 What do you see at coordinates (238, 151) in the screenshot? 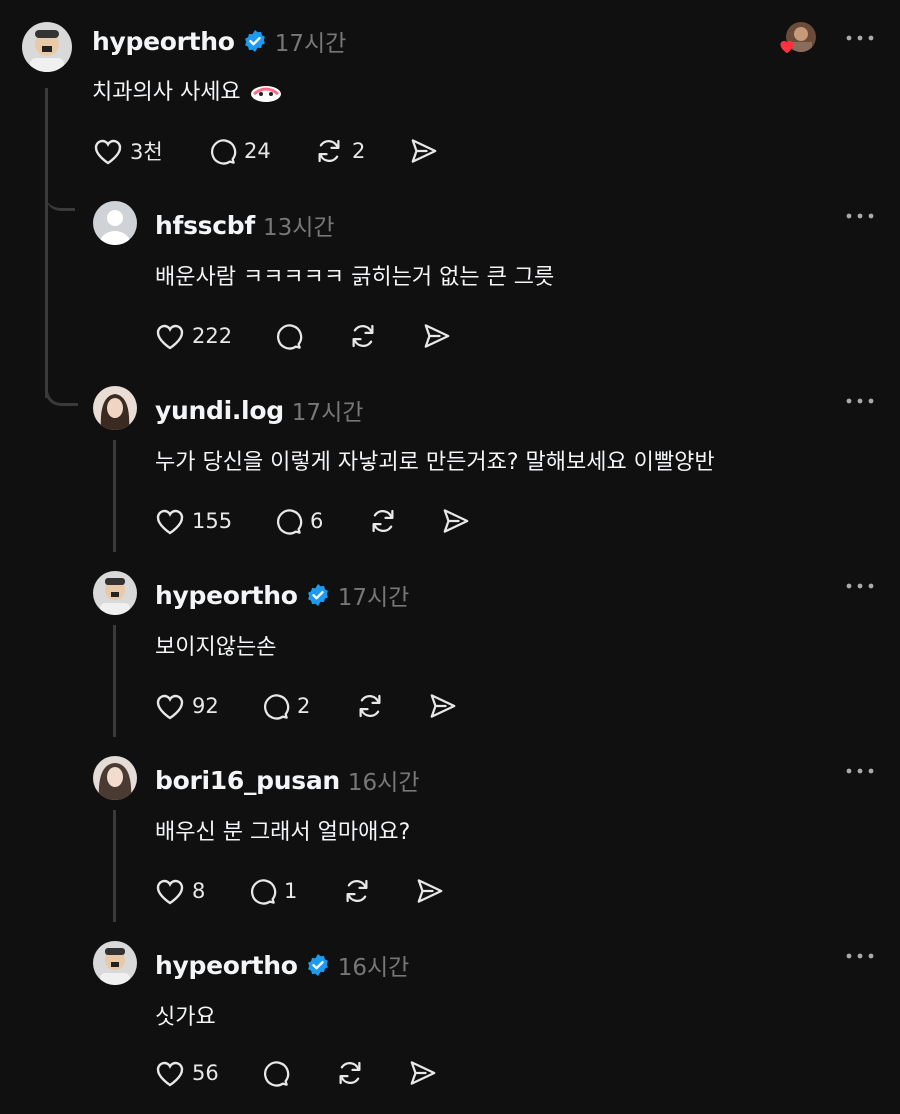
I see `reply-button: 24` at bounding box center [238, 151].